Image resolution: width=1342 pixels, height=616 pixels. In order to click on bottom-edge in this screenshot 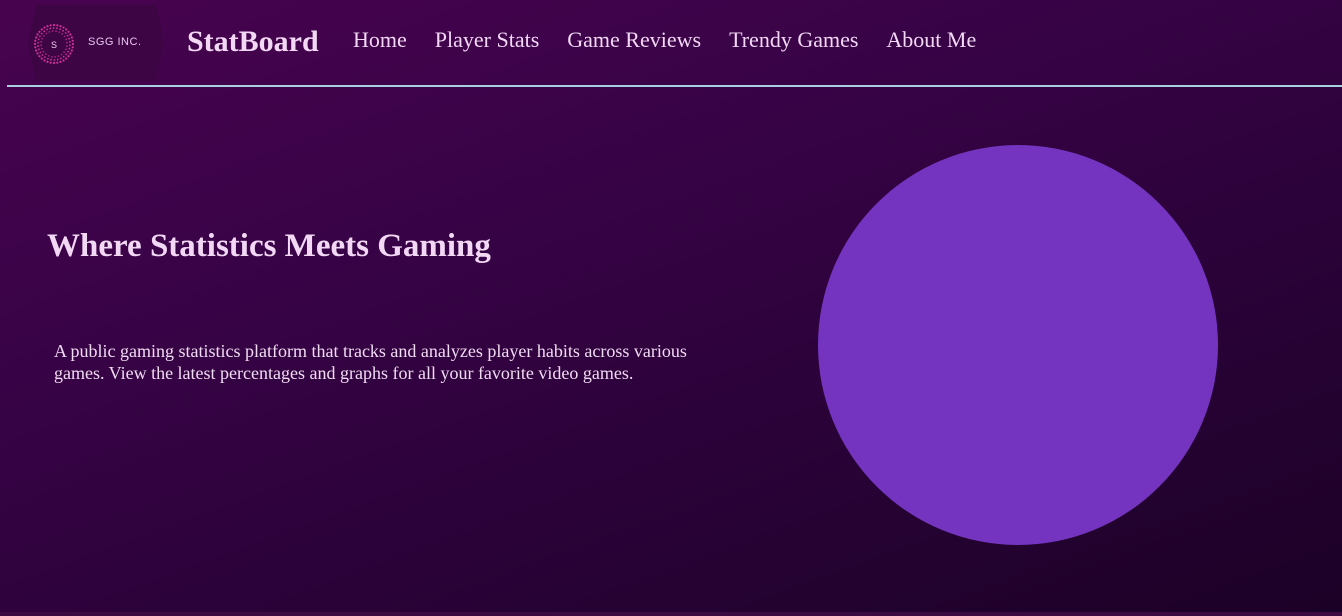, I will do `click(671, 614)`.